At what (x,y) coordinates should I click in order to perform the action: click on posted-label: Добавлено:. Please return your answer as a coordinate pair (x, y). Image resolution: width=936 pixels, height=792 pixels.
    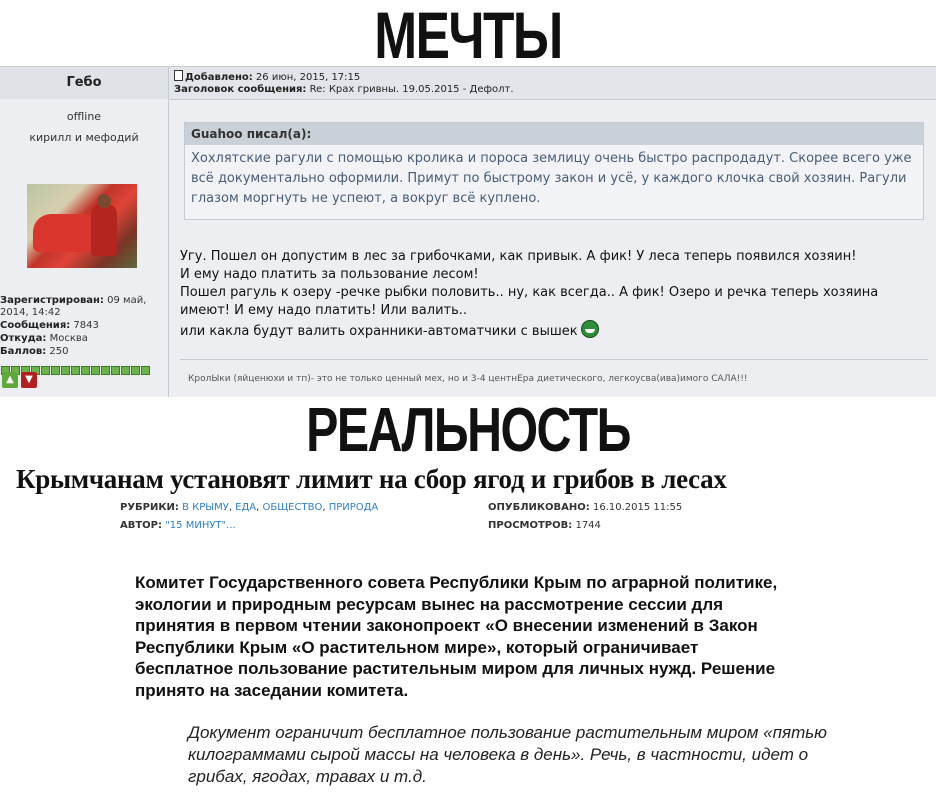
    Looking at the image, I should click on (219, 77).